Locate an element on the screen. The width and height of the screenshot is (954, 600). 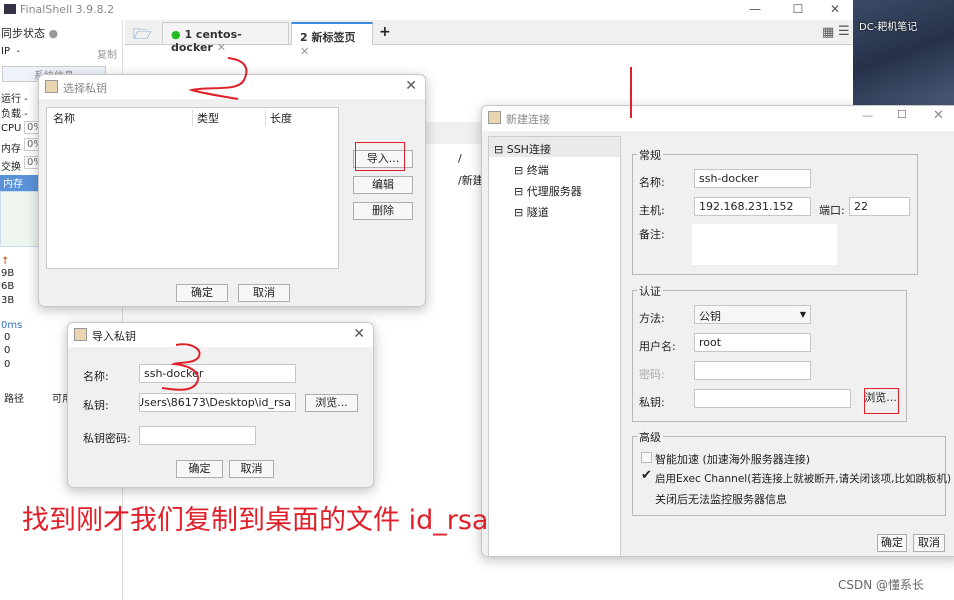
watermark: CSDN @懂系长 is located at coordinates (881, 585).